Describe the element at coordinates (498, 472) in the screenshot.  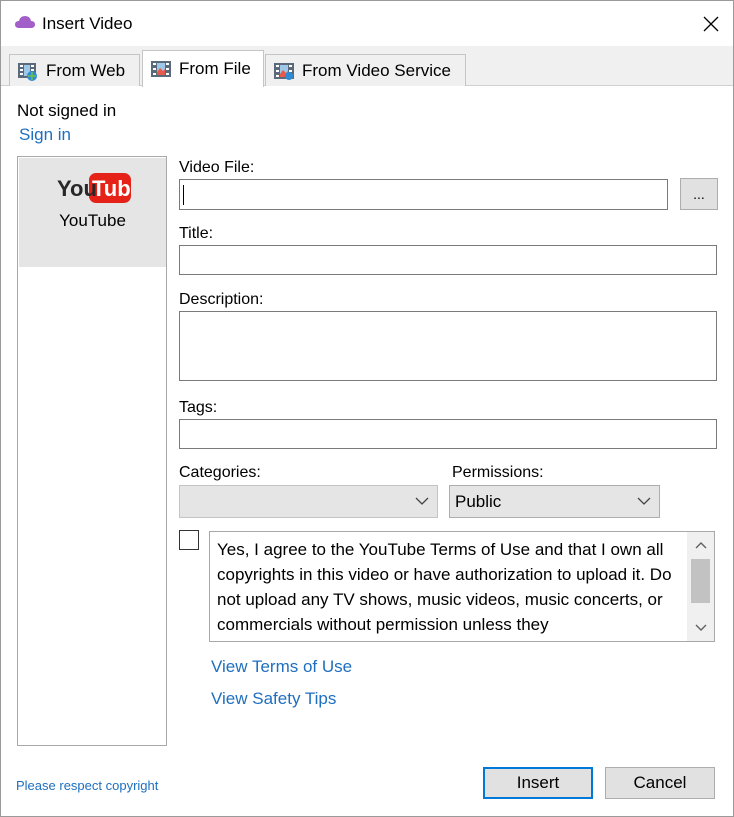
I see `permissions-label: Permissions:` at that location.